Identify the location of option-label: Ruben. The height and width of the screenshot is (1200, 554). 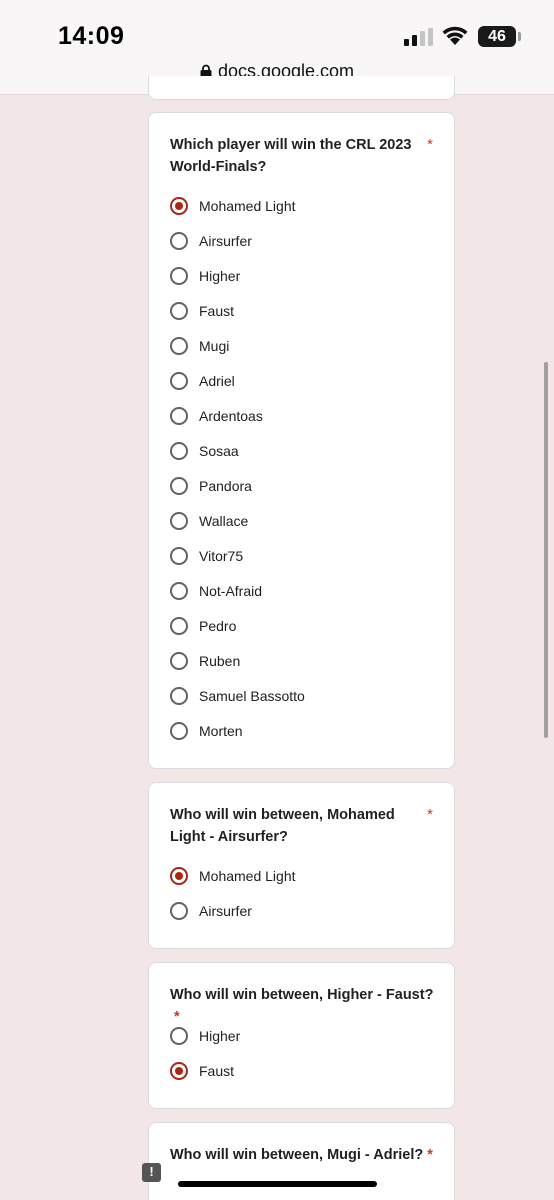
(220, 661).